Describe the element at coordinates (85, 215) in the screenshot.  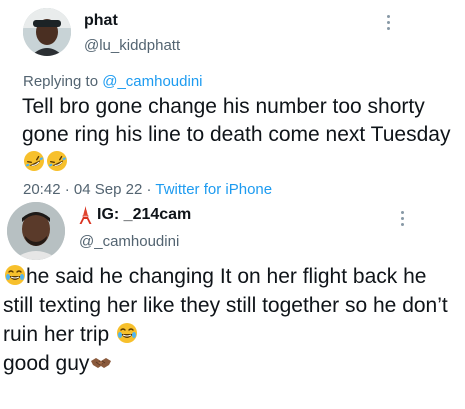
I see `tokyo-tower-icon` at that location.